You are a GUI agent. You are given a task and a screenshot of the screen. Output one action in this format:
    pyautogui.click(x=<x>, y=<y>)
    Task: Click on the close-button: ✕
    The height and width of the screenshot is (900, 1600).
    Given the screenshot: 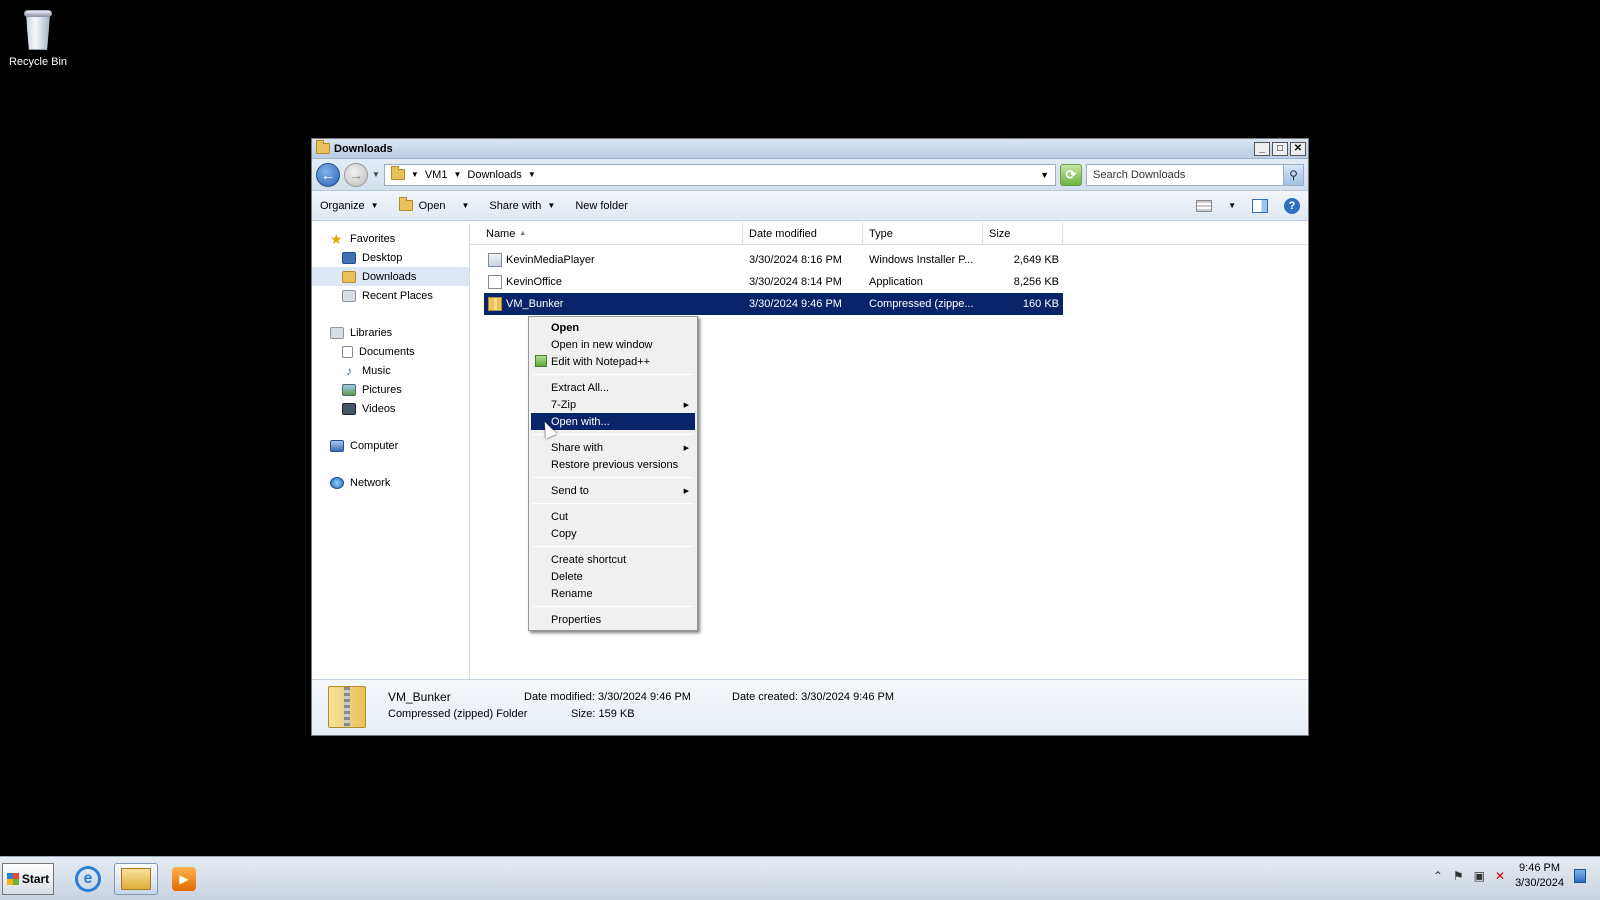 What is the action you would take?
    pyautogui.click(x=1298, y=148)
    